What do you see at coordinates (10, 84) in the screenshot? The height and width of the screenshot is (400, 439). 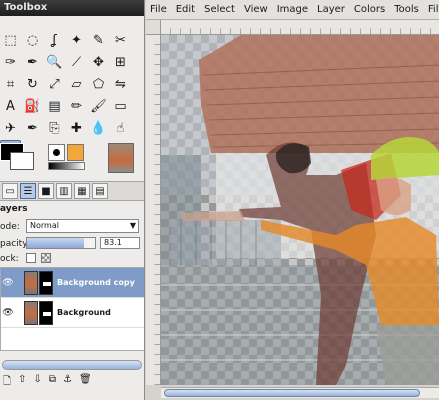 I see `crop-icon: ⌗` at bounding box center [10, 84].